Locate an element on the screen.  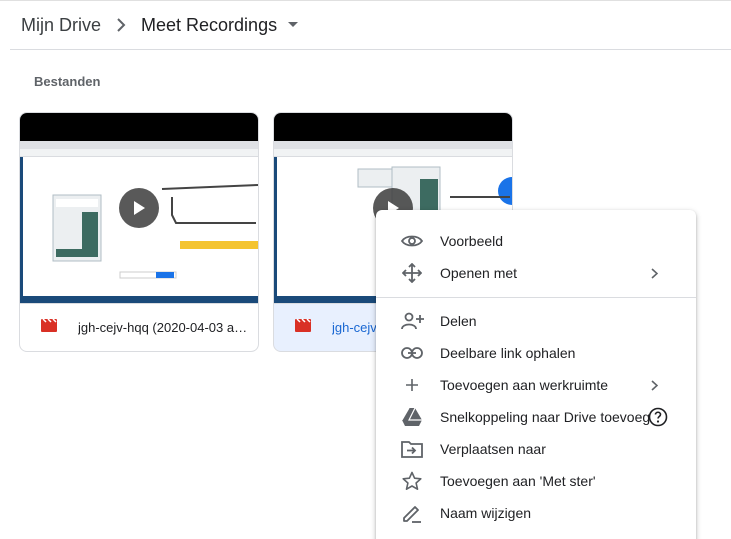
menu-item-star: Toevoegen aan 'Met ster' is located at coordinates (536, 481).